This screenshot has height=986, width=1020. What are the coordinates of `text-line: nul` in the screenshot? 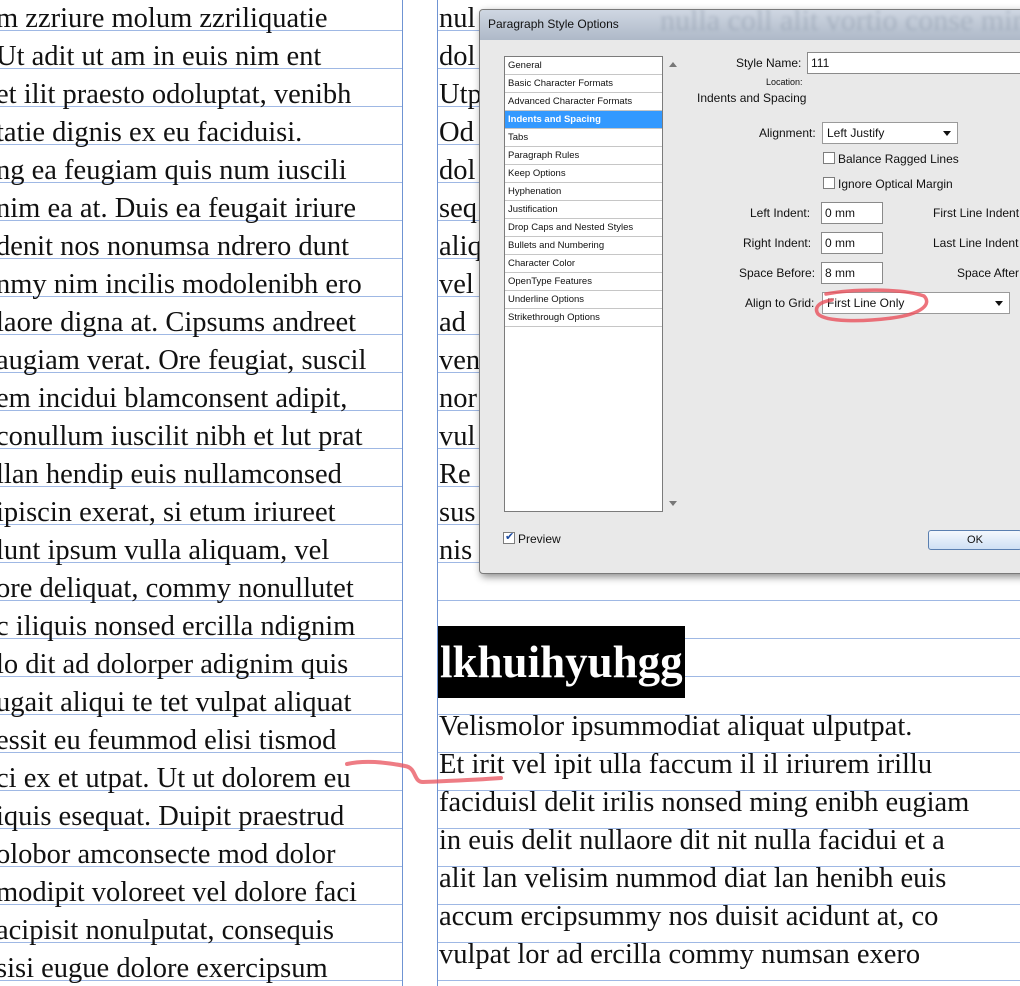 It's located at (457, 18).